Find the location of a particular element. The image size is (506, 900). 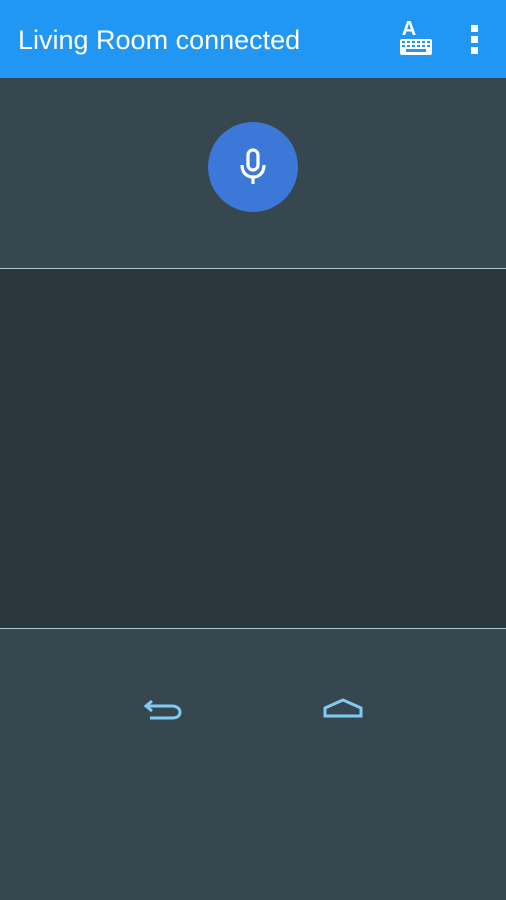

overflow-menu-icon is located at coordinates (474, 39).